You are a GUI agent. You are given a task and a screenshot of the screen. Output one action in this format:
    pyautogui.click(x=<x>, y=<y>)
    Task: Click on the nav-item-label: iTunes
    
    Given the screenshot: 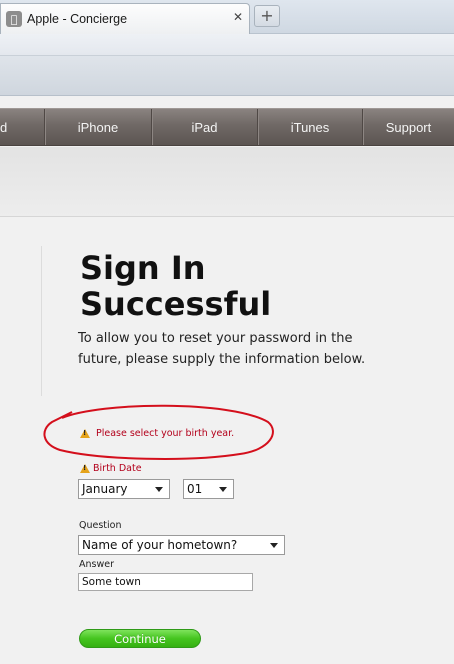 What is the action you would take?
    pyautogui.click(x=310, y=127)
    